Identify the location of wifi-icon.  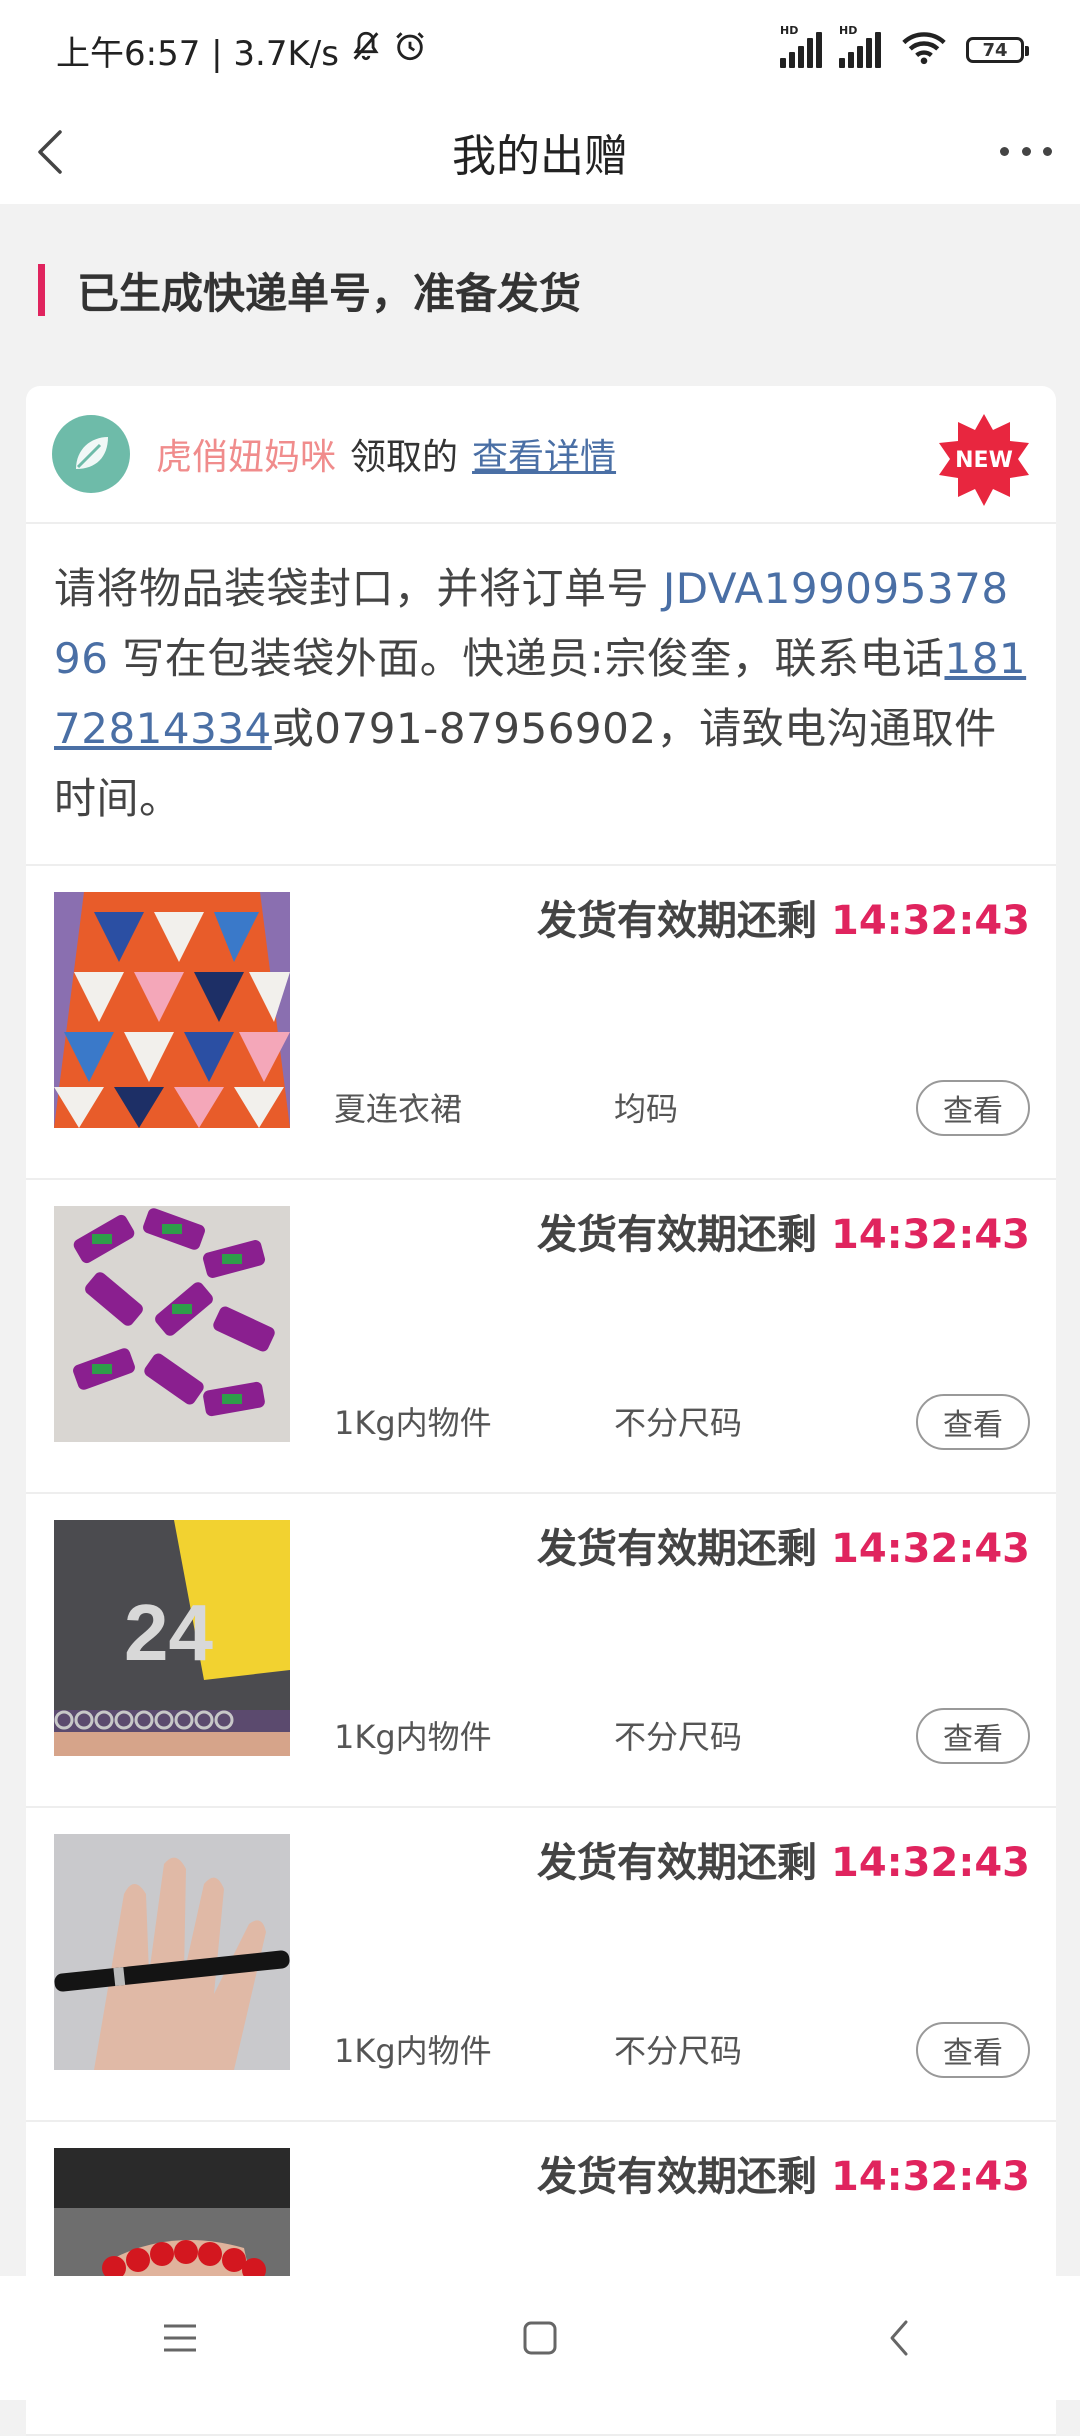
(924, 50).